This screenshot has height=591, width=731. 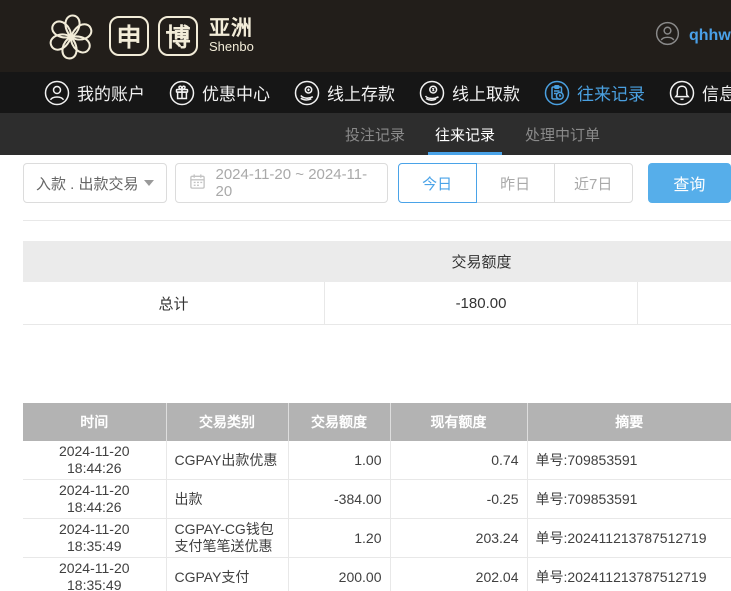 I want to click on summary-table: 交易额度 总计 -180.00, so click(x=377, y=283).